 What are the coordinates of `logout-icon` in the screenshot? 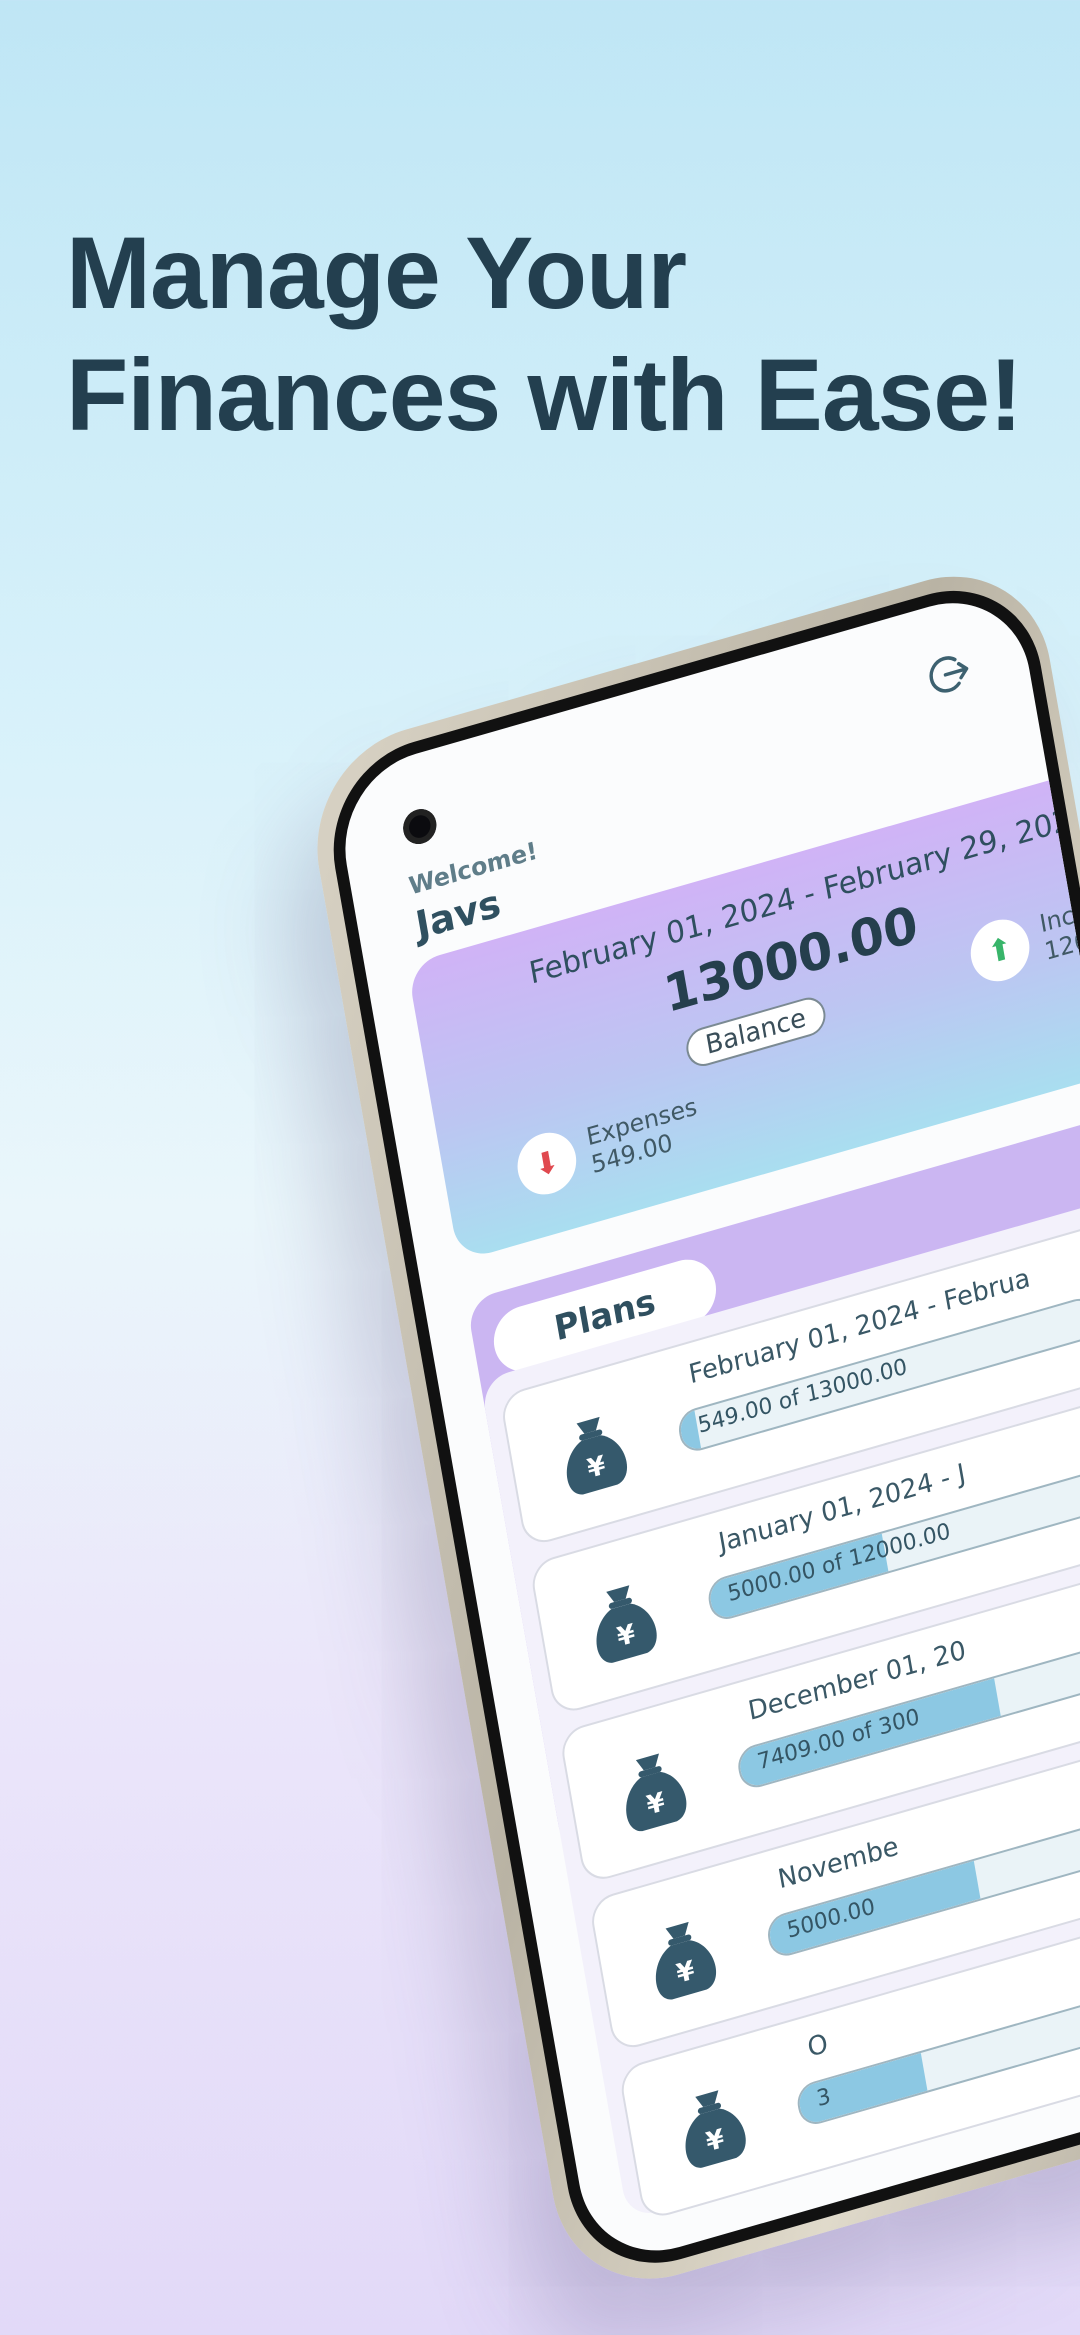 It's located at (949, 674).